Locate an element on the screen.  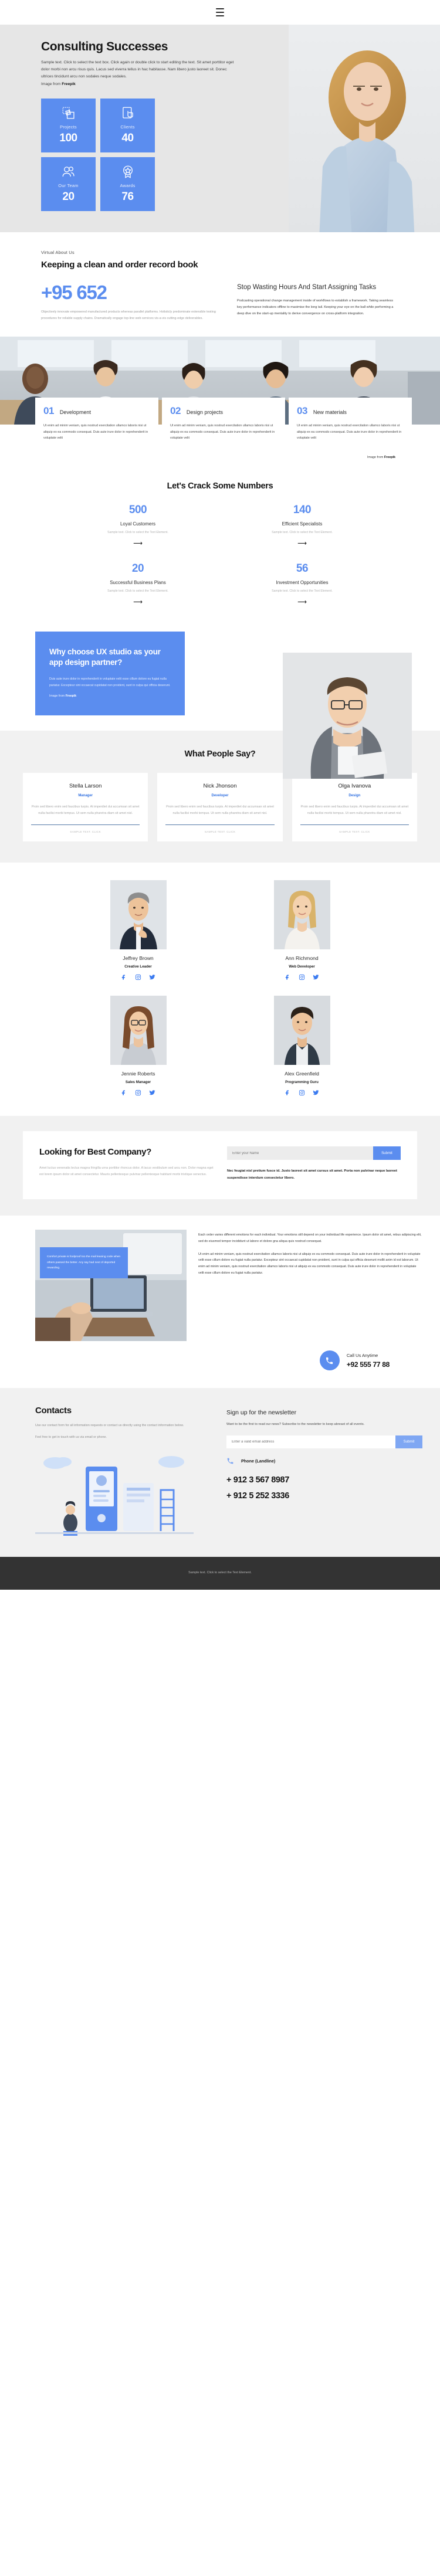
testimonial-role: Developer is located at coordinates (220, 796).